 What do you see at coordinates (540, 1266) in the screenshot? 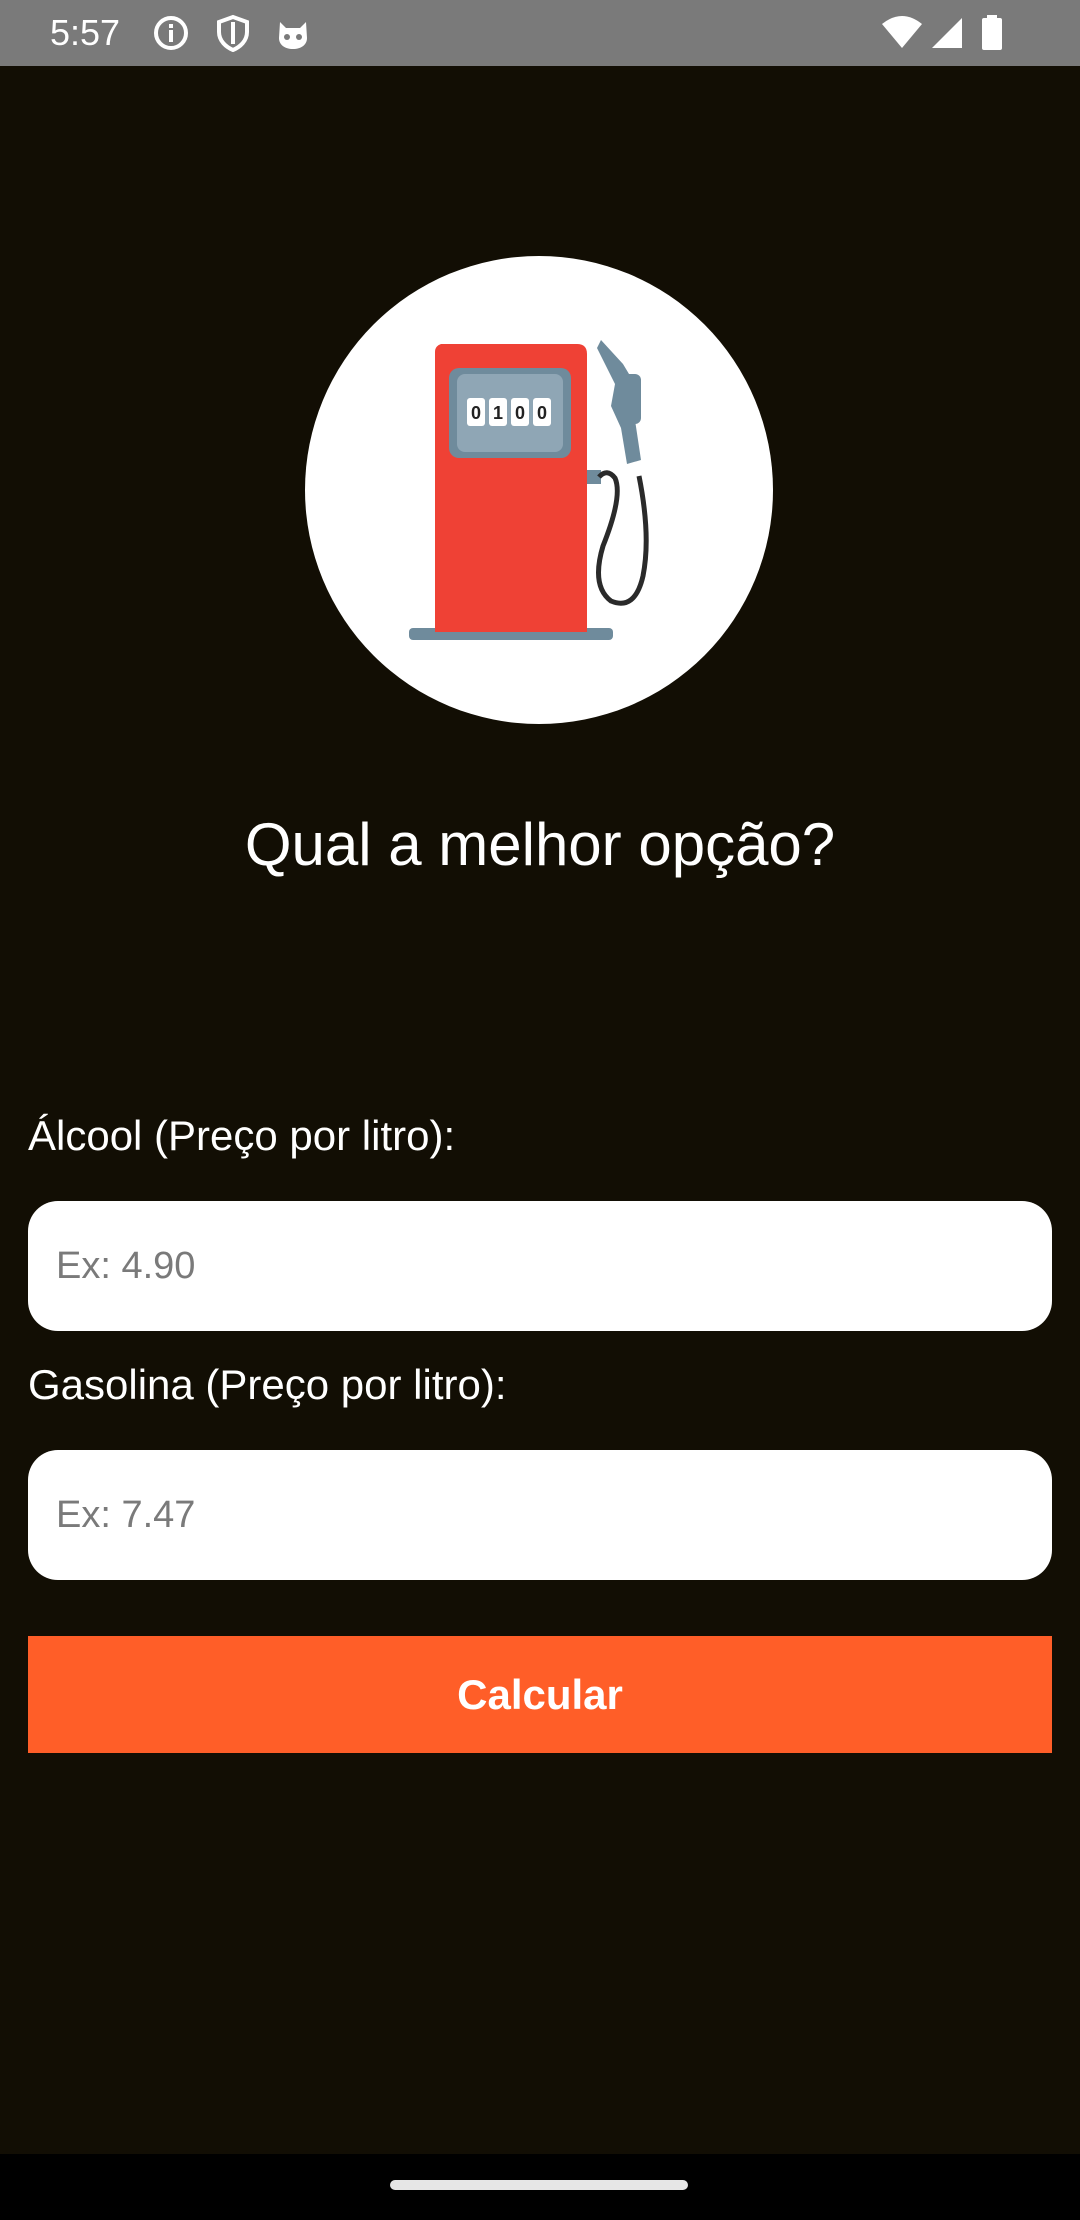
I see `alcool-price-input` at bounding box center [540, 1266].